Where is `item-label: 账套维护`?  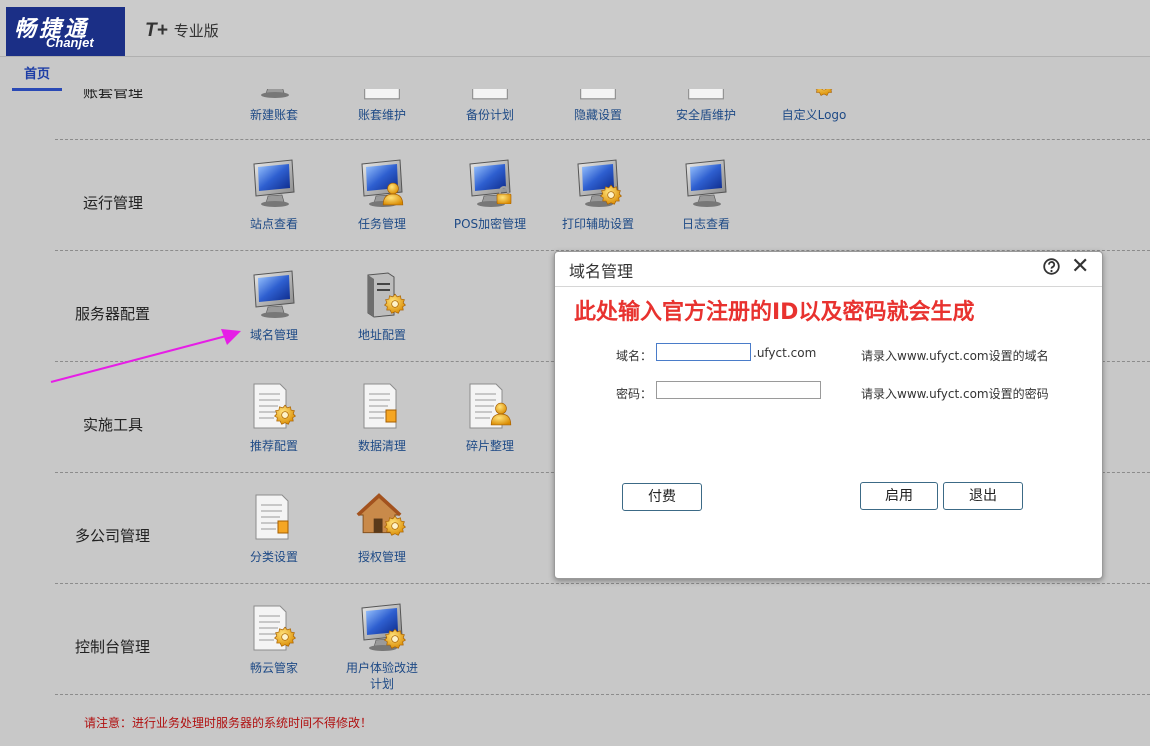
item-label: 账套维护 is located at coordinates (381, 115).